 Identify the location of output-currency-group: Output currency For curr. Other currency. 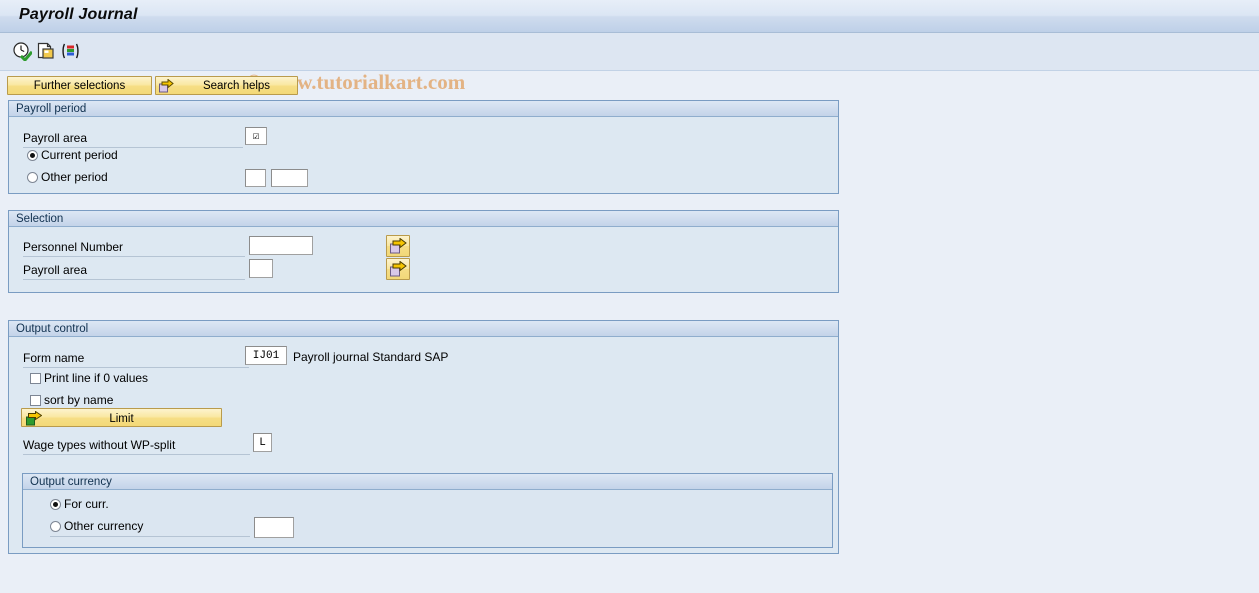
(427, 510).